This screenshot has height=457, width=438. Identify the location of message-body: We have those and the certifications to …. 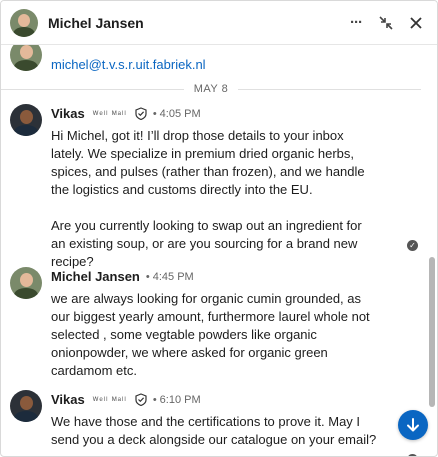
(214, 430).